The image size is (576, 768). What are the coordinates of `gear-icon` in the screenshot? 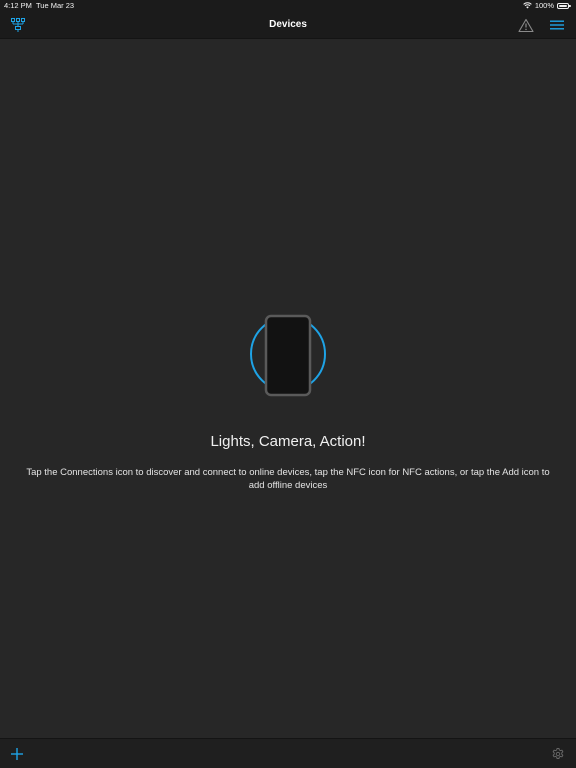 It's located at (558, 753).